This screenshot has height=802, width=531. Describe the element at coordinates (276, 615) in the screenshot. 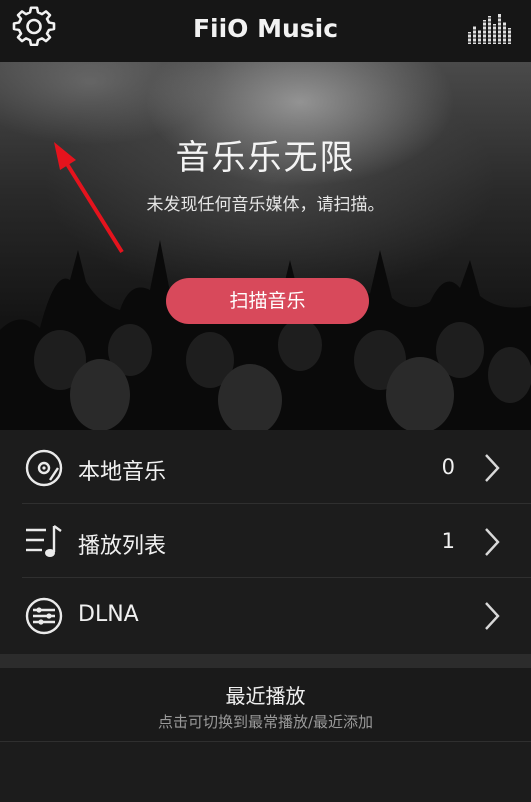

I see `menu-item-dlna: DLNA` at that location.